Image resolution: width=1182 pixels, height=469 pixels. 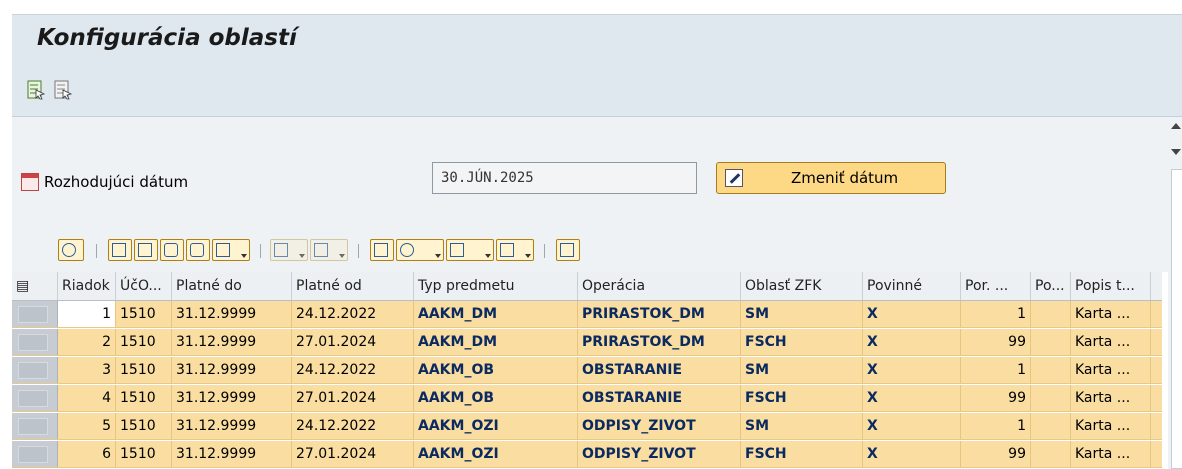 What do you see at coordinates (496, 286) in the screenshot?
I see `column-header: Typ predmetu` at bounding box center [496, 286].